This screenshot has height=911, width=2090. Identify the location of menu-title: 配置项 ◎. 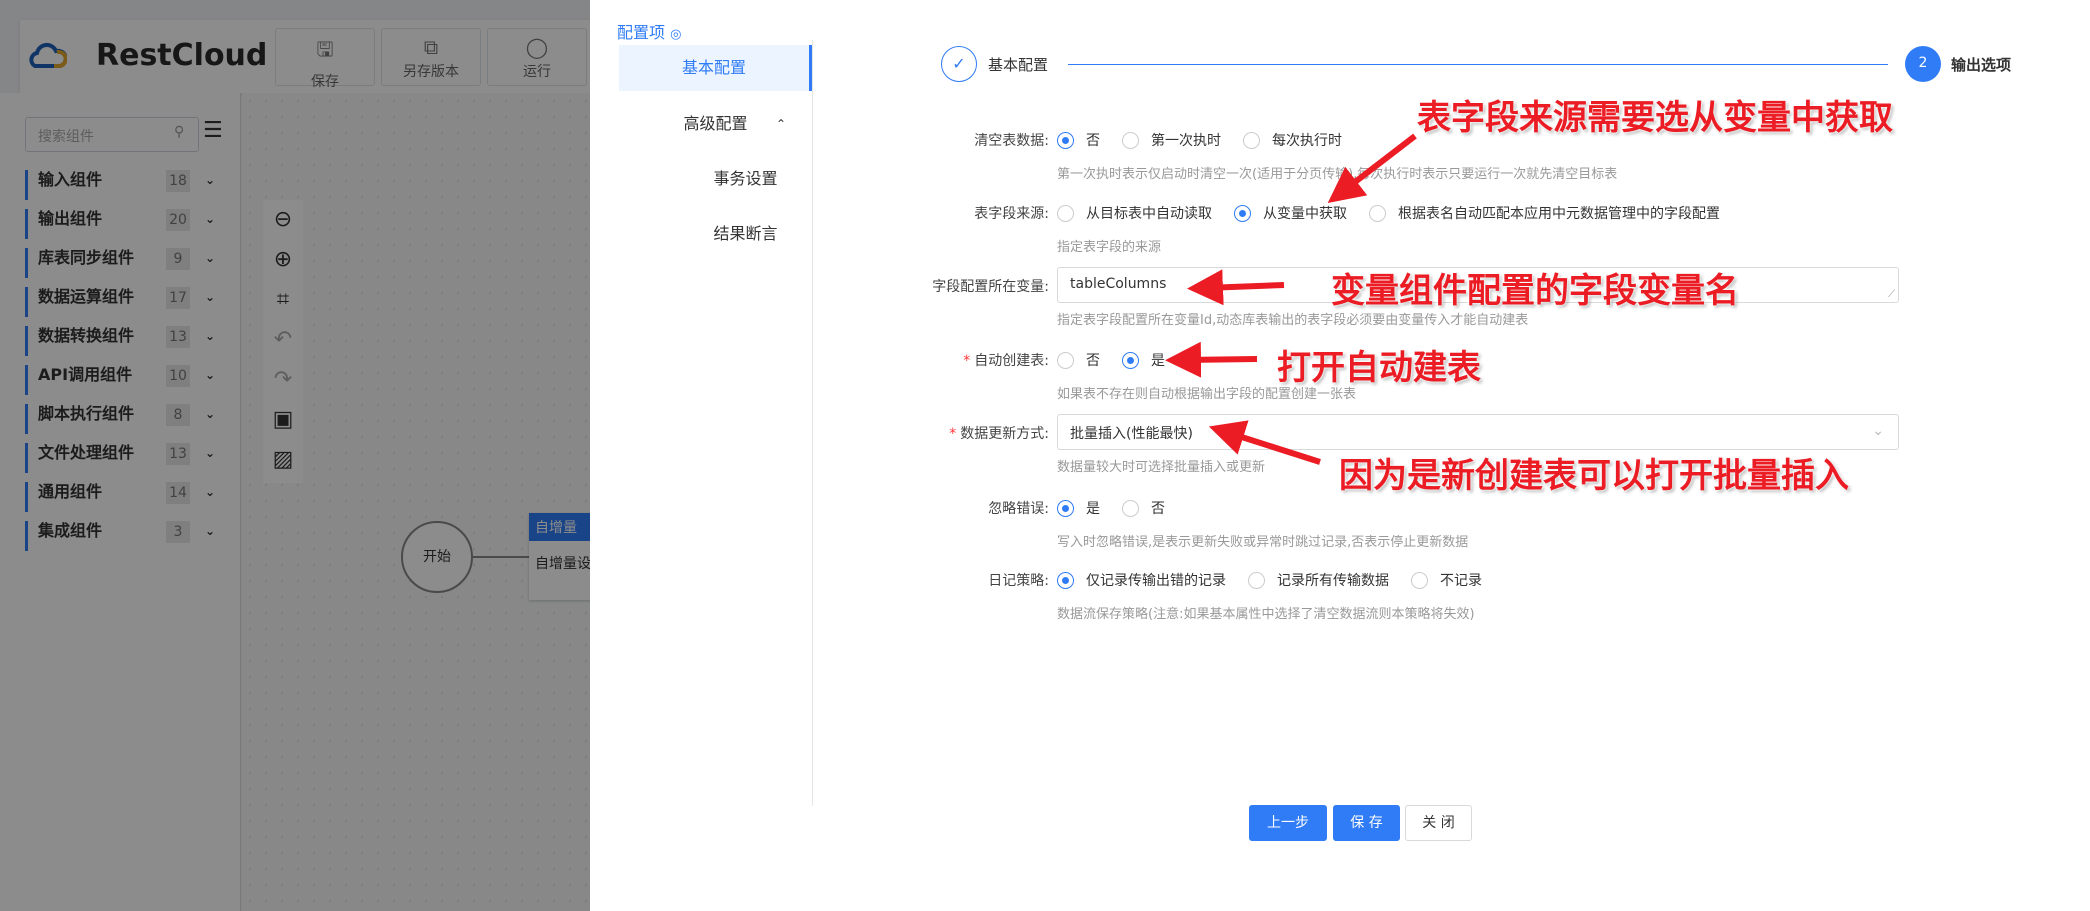
(649, 31).